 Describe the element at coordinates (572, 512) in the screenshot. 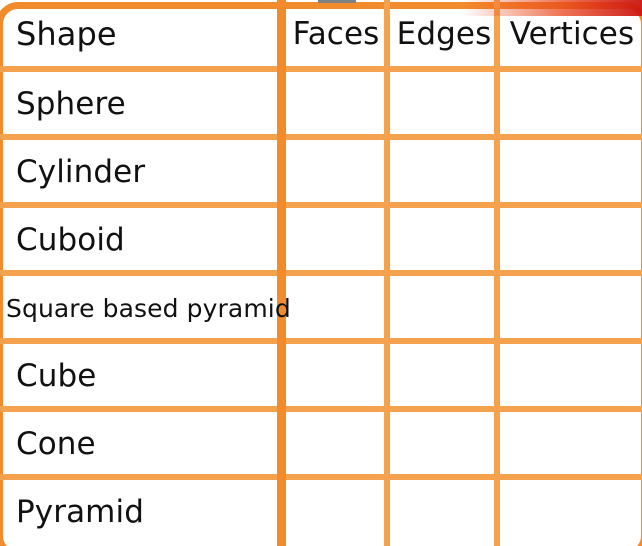

I see `cell-pyramid-vertices` at that location.